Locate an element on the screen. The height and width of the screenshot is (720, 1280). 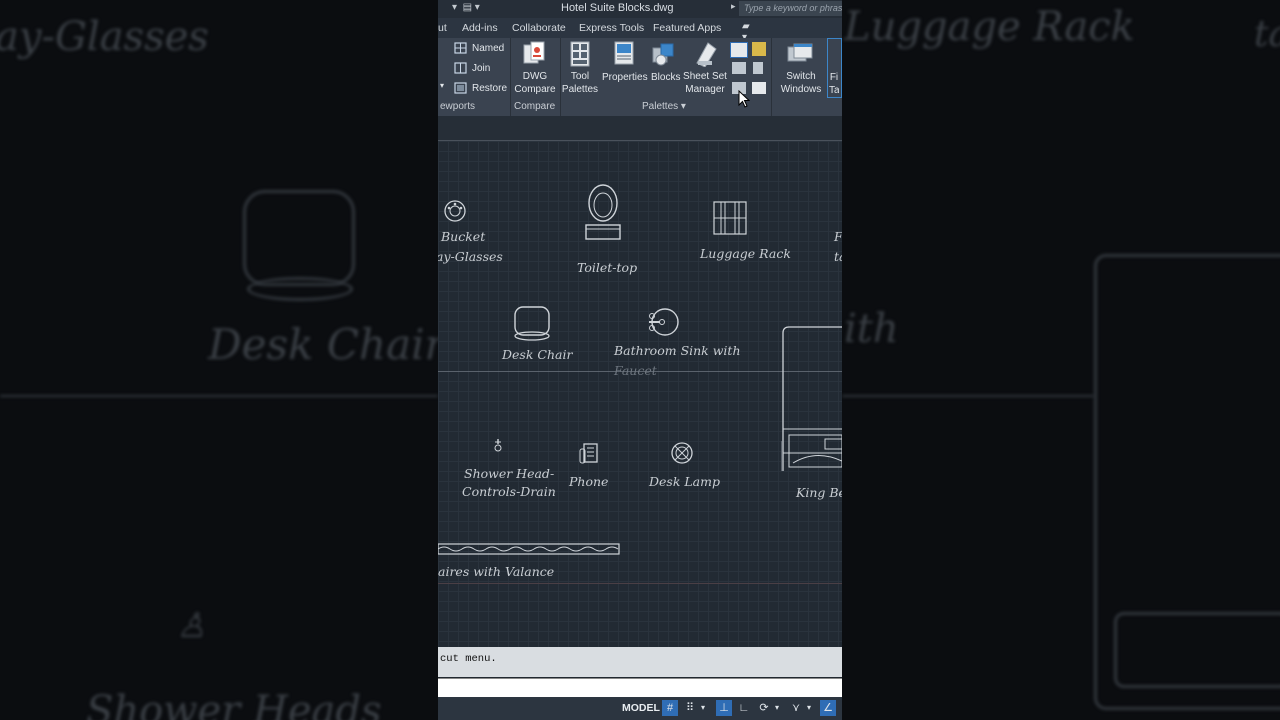
viewports-dropdown-icon: ▾ is located at coordinates (442, 85).